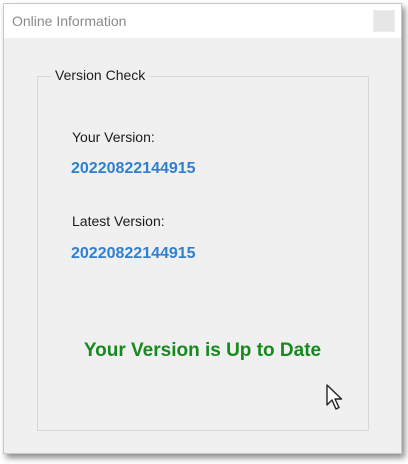 This screenshot has width=408, height=464. I want to click on latest-version-label: Latest Version:, so click(118, 221).